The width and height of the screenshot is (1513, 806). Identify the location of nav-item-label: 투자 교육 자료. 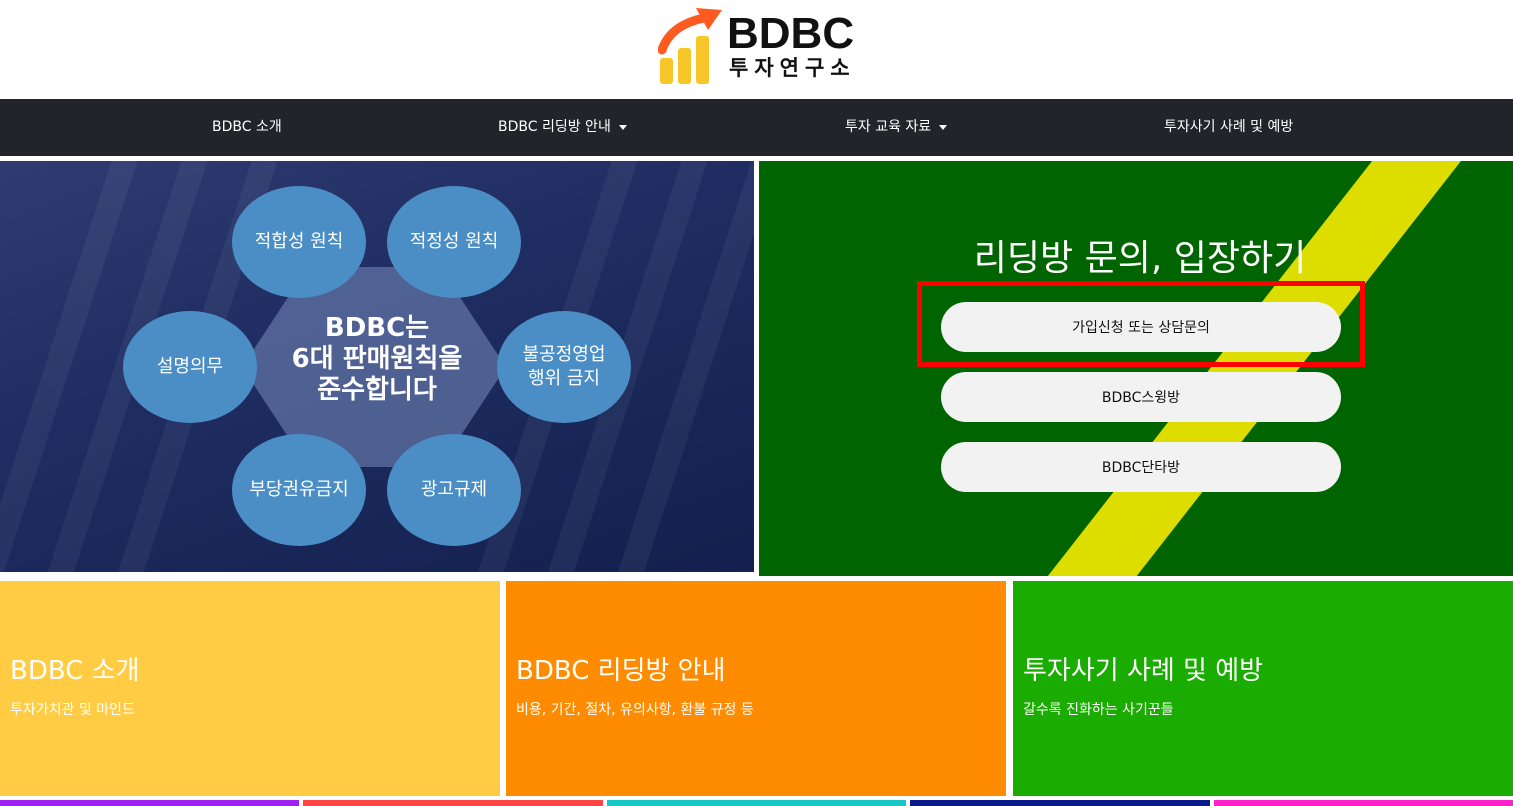
(888, 127).